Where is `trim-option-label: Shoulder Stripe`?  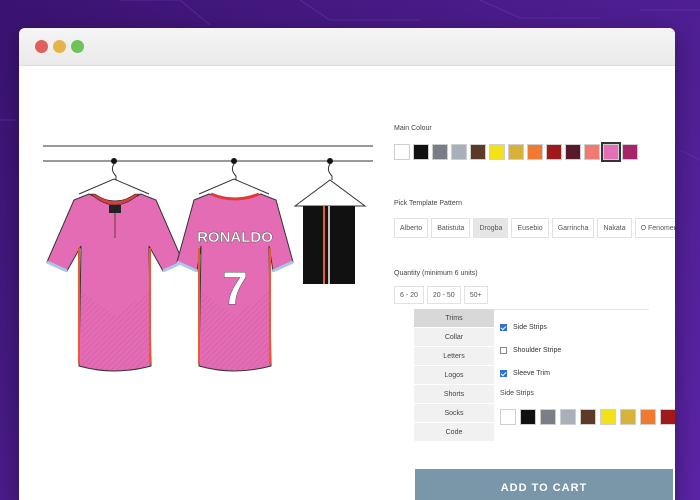 trim-option-label: Shoulder Stripe is located at coordinates (537, 350).